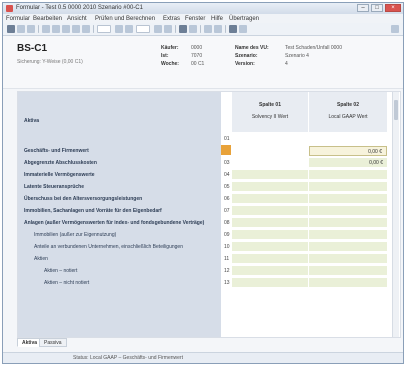 Image resolution: width=408 pixels, height=367 pixels. What do you see at coordinates (227, 283) in the screenshot?
I see `row-number: 13` at bounding box center [227, 283].